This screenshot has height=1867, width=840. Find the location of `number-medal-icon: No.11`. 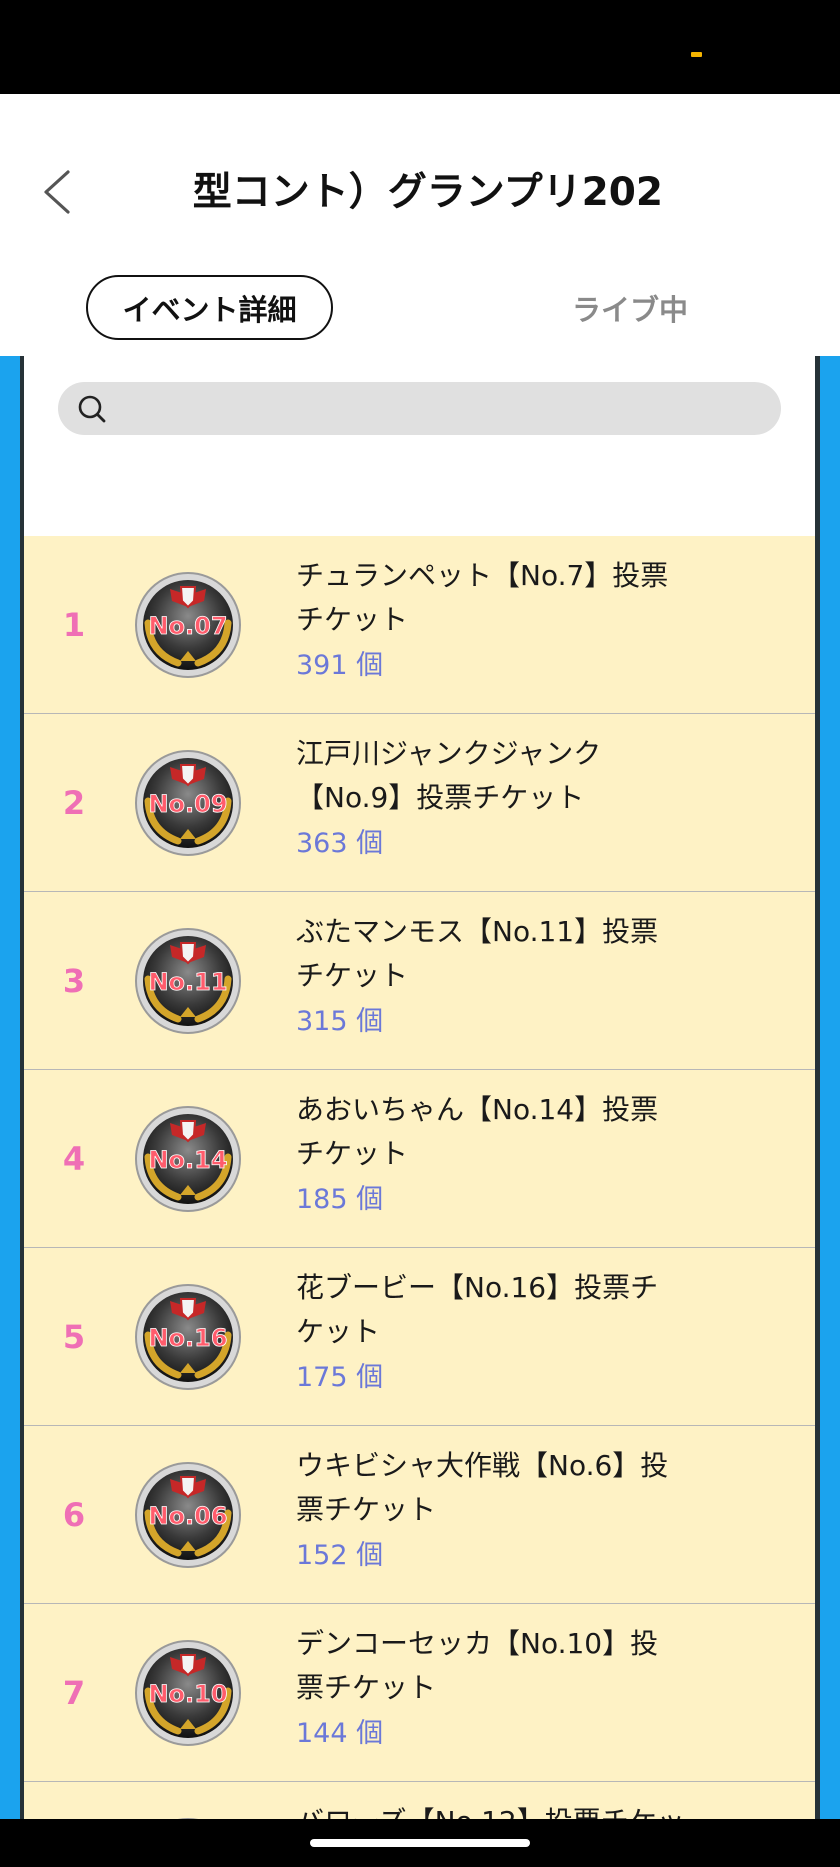

number-medal-icon: No.11 is located at coordinates (188, 981).